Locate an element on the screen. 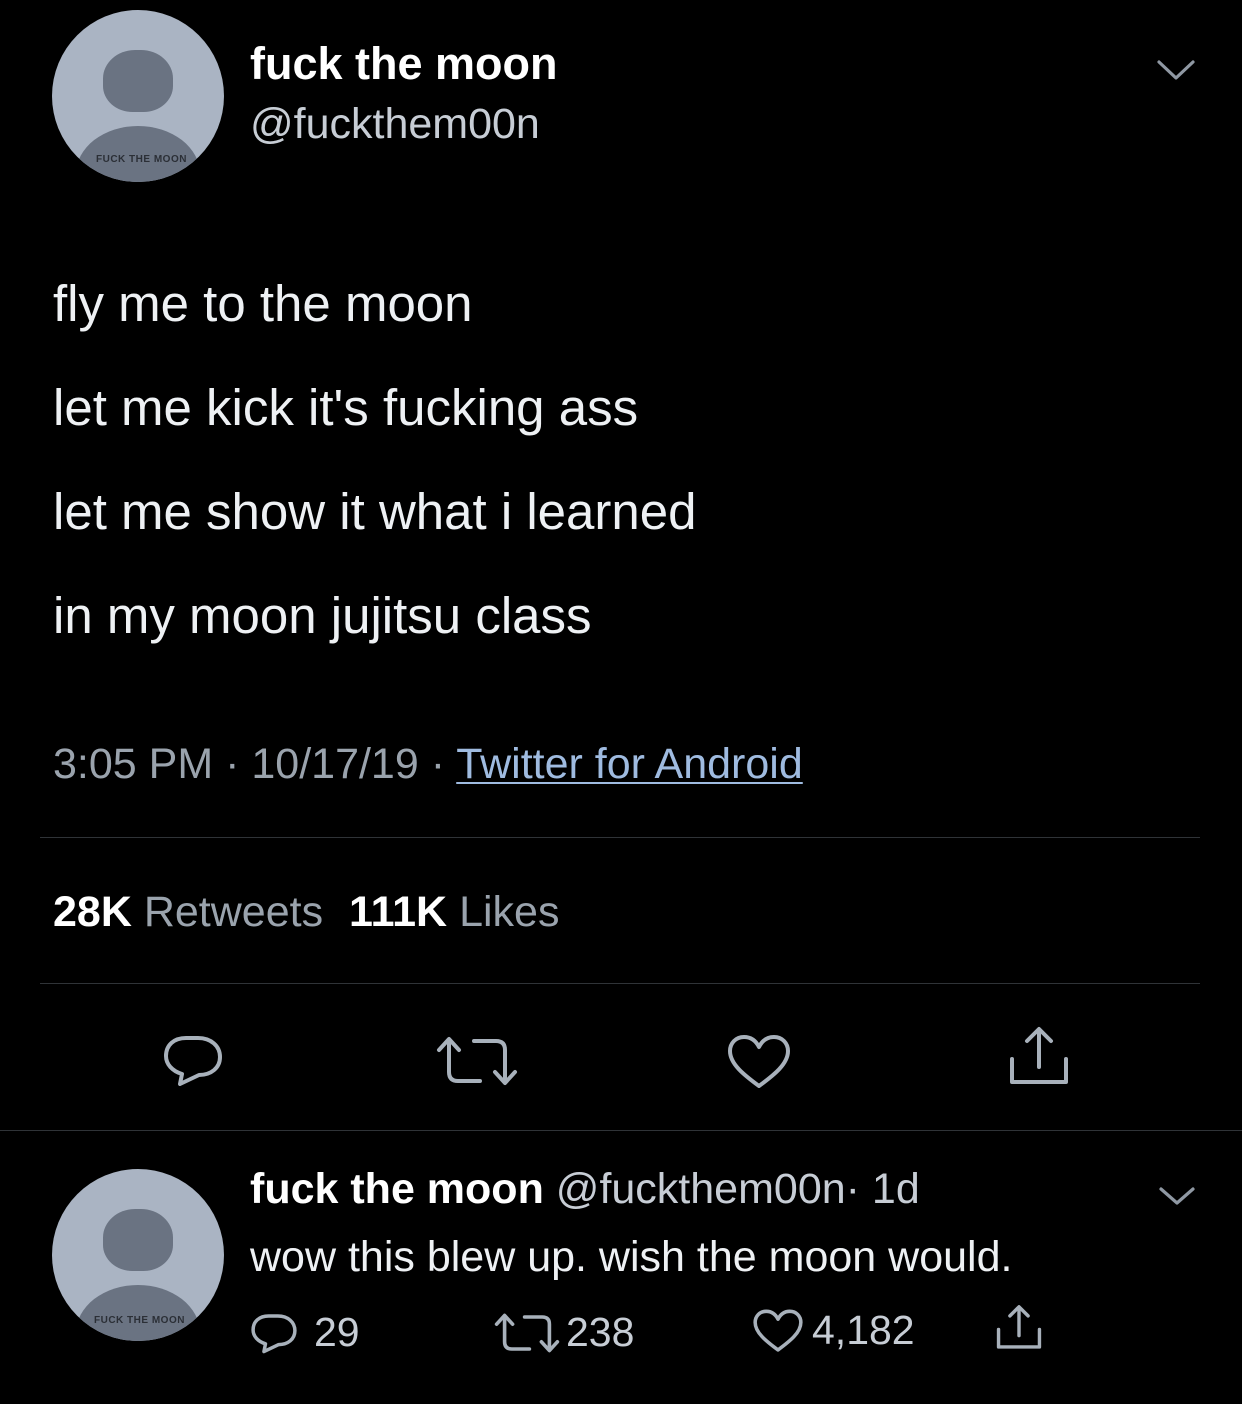 The image size is (1242, 1404). retweets-stat: 28K Retweets is located at coordinates (194, 912).